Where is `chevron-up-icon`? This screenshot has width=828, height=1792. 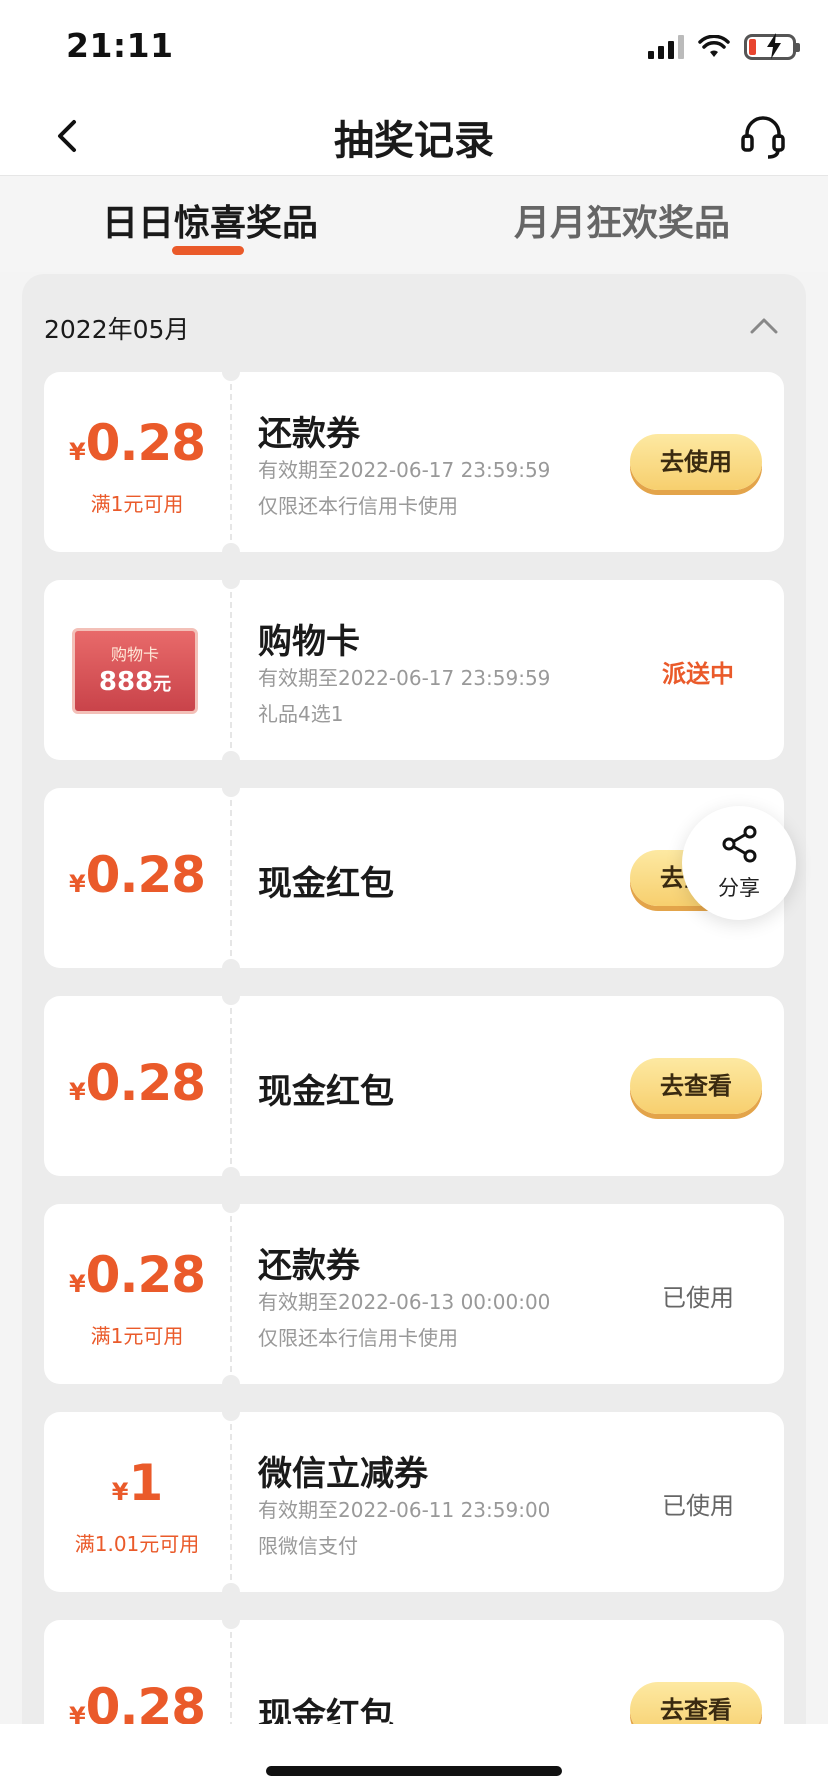
chevron-up-icon is located at coordinates (764, 326).